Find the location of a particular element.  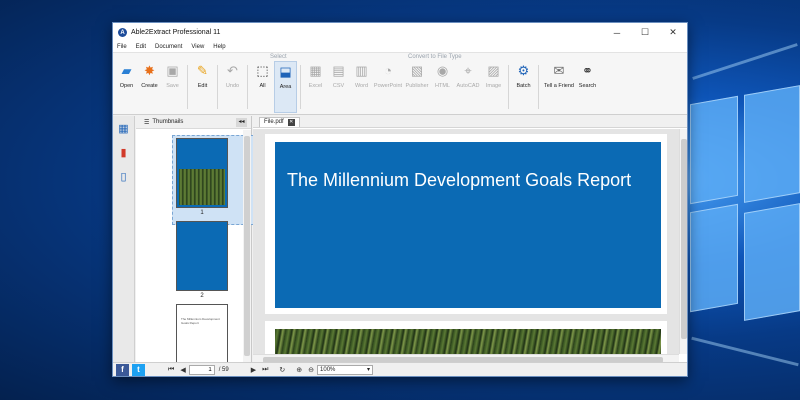

convert-publisher-button: ▧ Publisher is located at coordinates (417, 87).